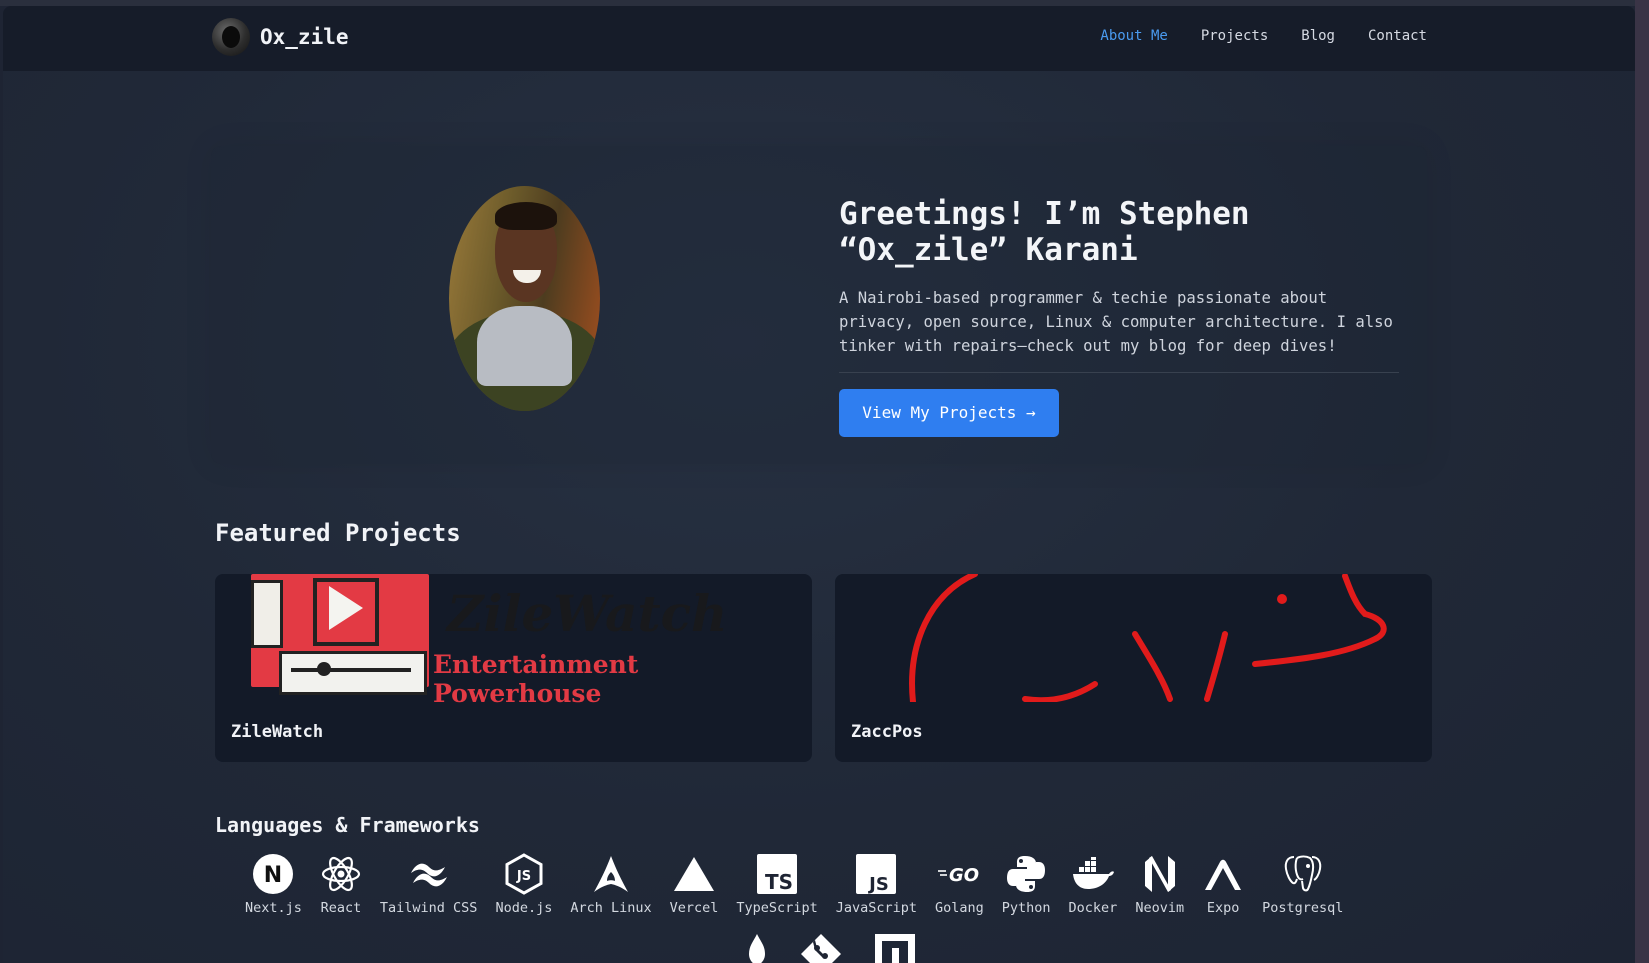 The image size is (1649, 963). Describe the element at coordinates (1159, 874) in the screenshot. I see `neovim-icon` at that location.